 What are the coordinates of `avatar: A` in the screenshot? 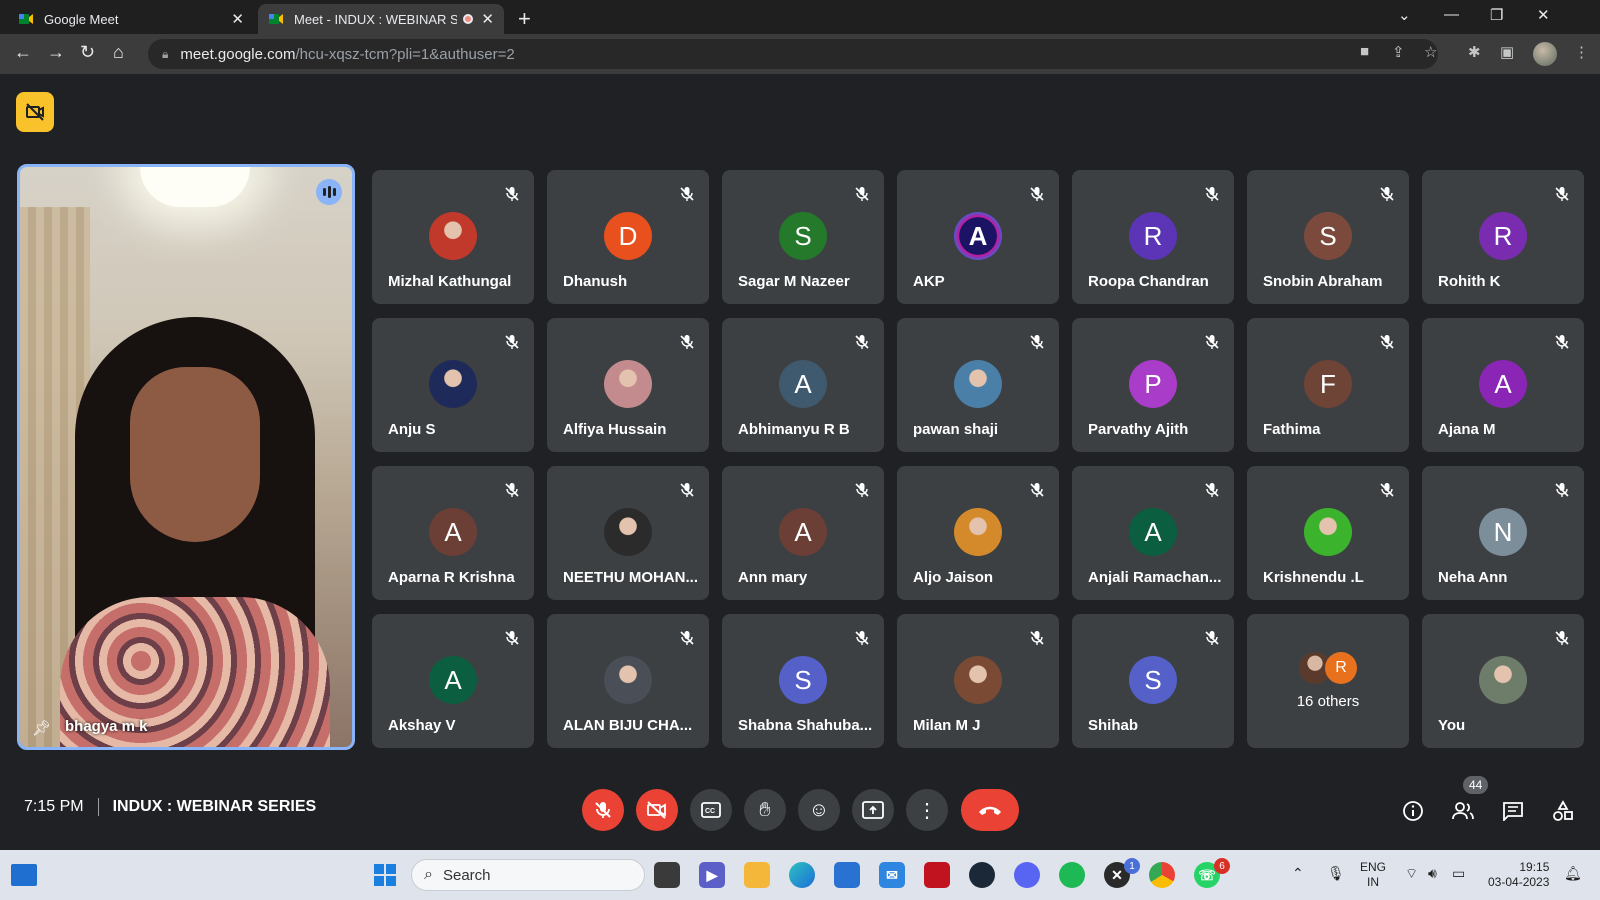 It's located at (453, 680).